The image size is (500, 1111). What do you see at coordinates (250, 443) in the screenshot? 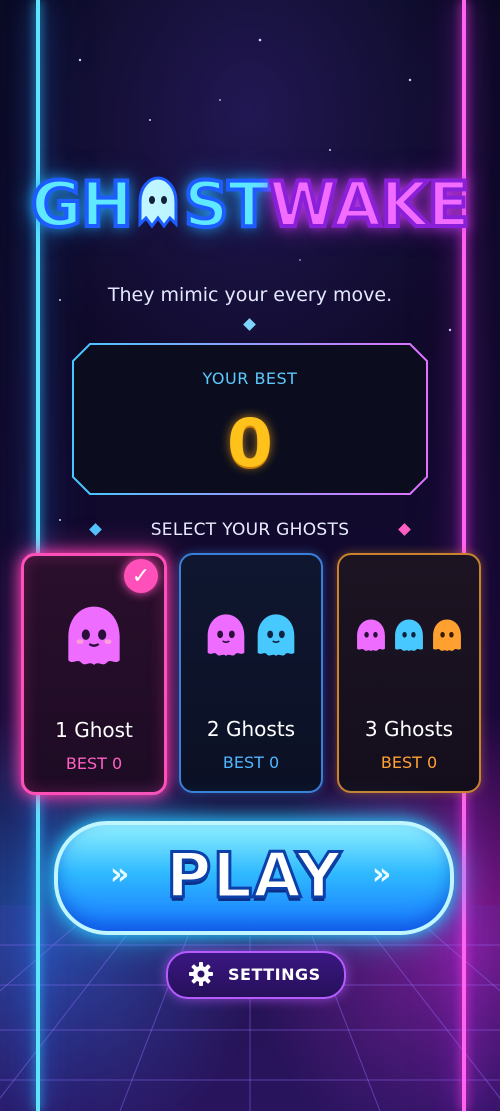
I see `best-score-value: 0` at bounding box center [250, 443].